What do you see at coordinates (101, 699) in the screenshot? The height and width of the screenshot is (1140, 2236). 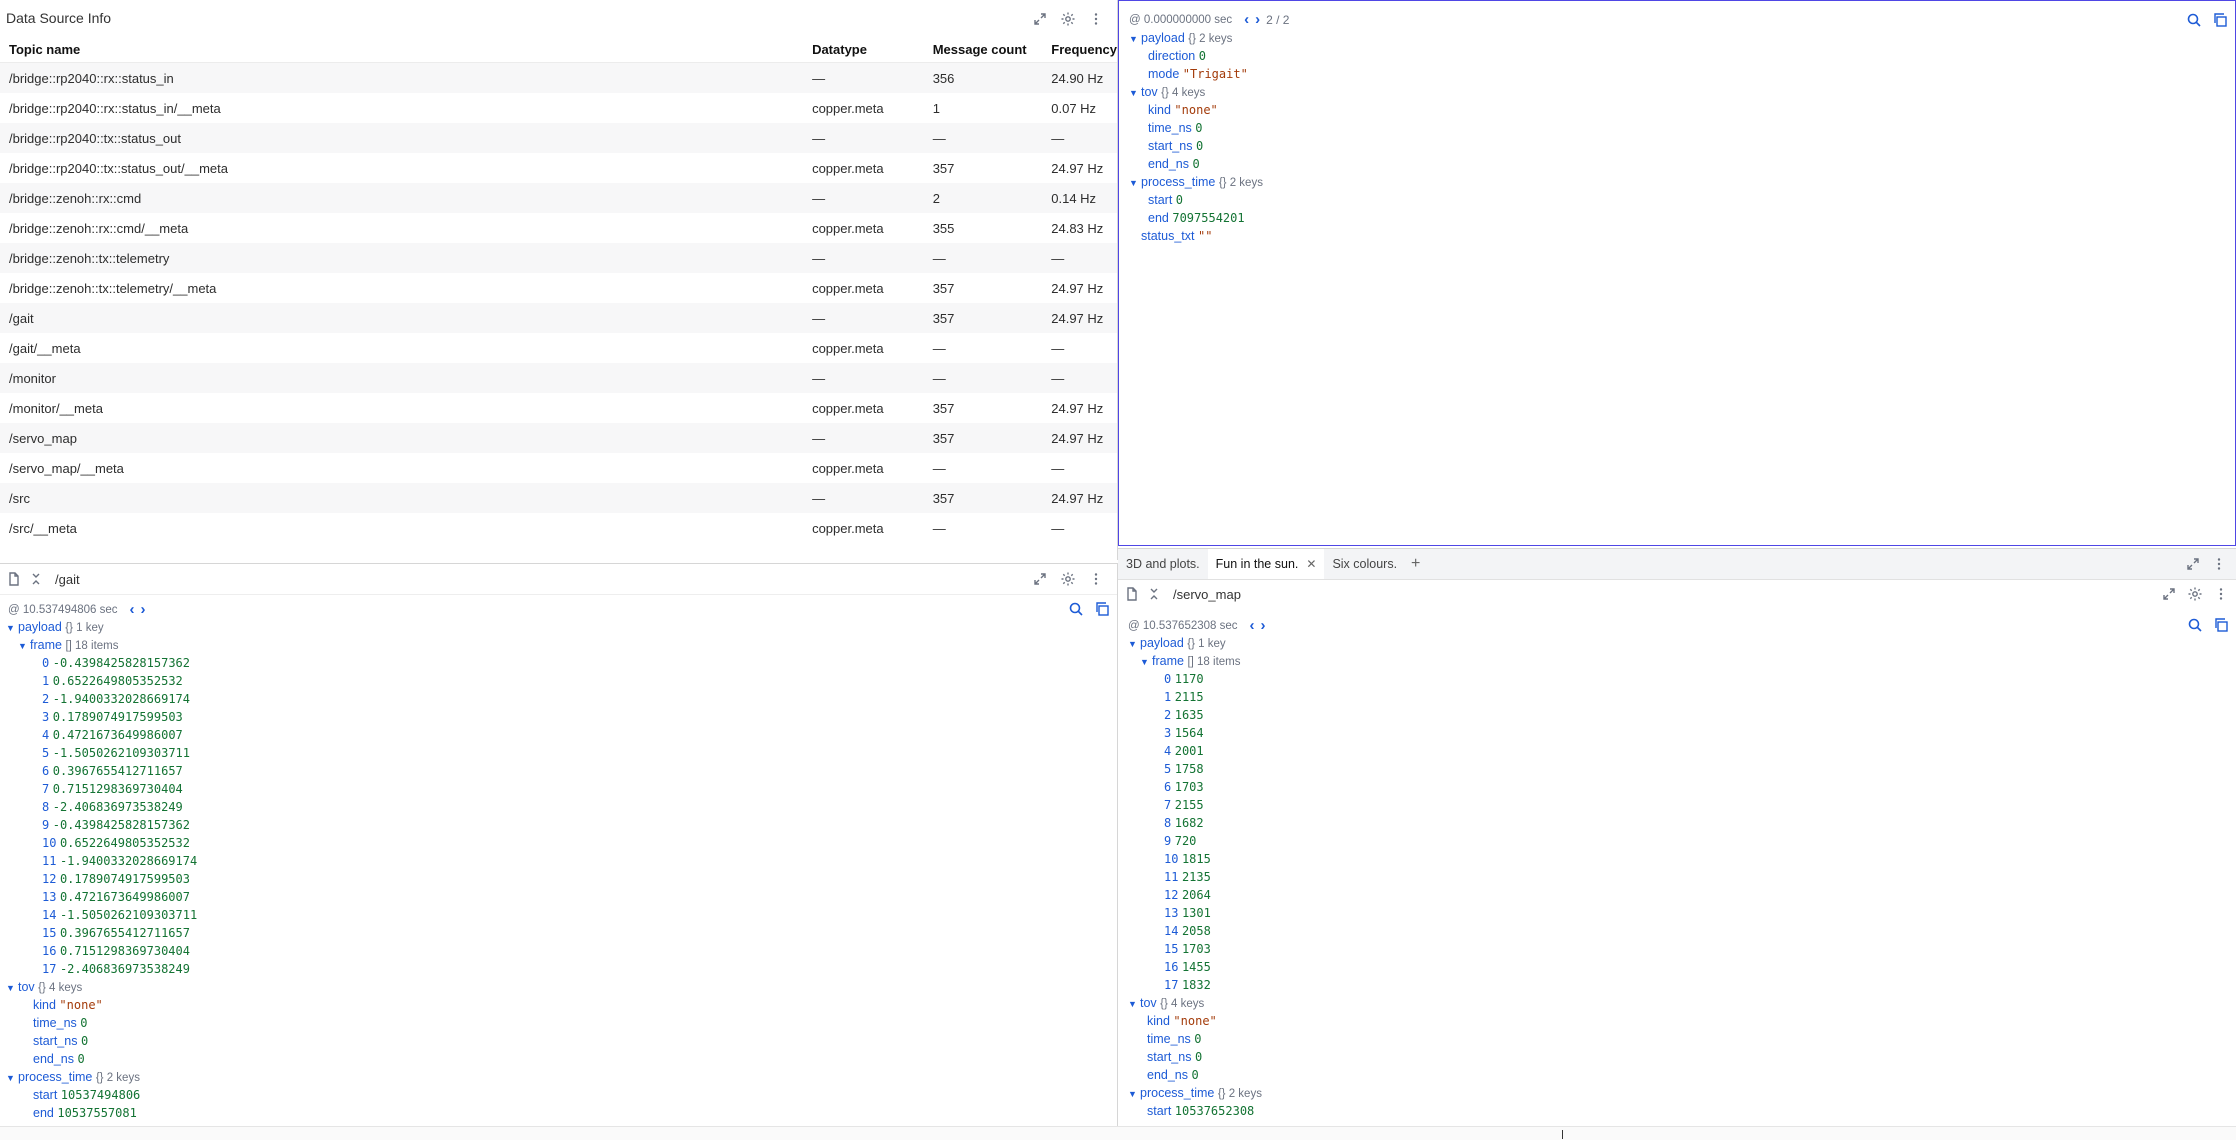 I see `tree-row: 2 -1.9400332028669174` at bounding box center [101, 699].